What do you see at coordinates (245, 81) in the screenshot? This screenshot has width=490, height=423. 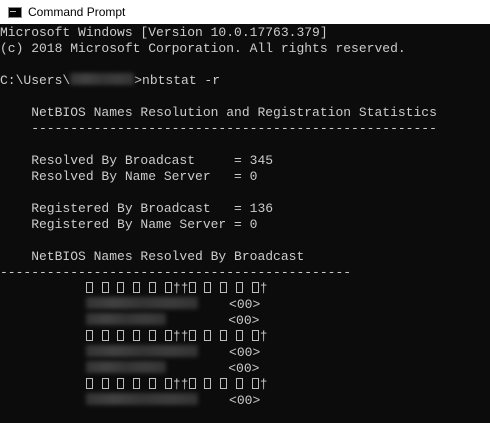 I see `prompt-line: C:\Users\ >nbtstat -r` at bounding box center [245, 81].